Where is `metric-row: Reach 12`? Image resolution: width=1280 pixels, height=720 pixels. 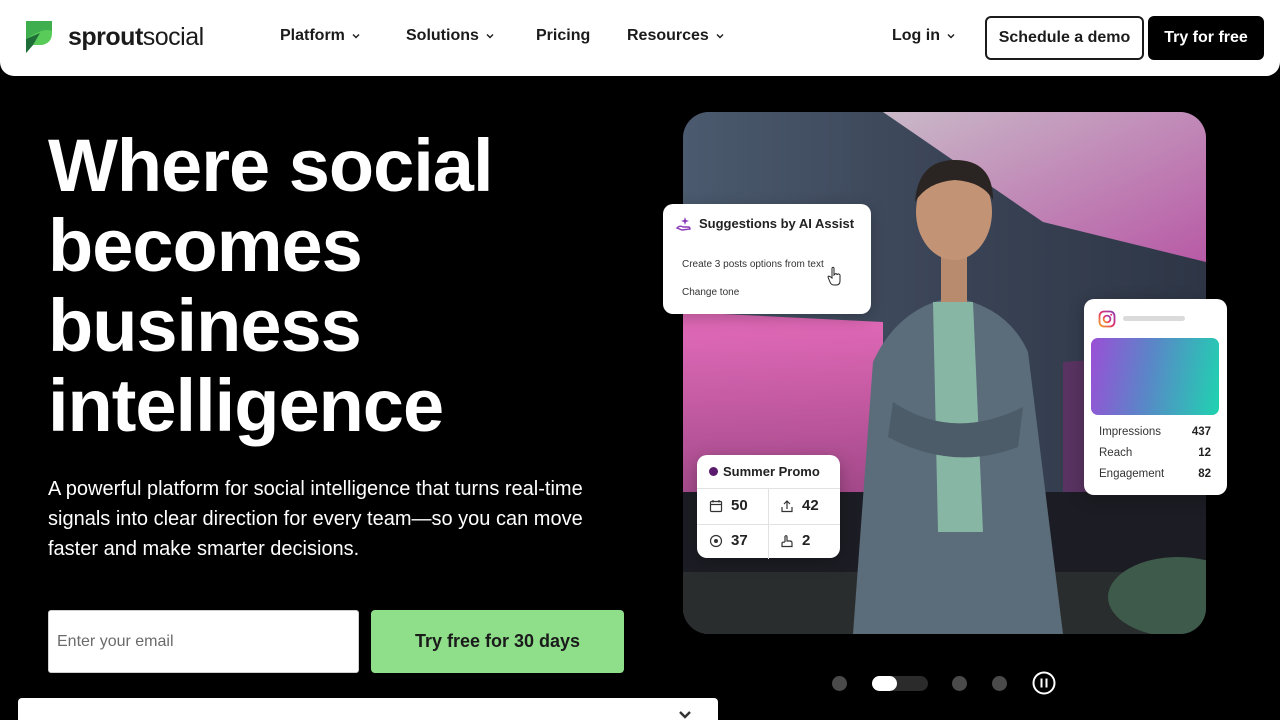 metric-row: Reach 12 is located at coordinates (1155, 453).